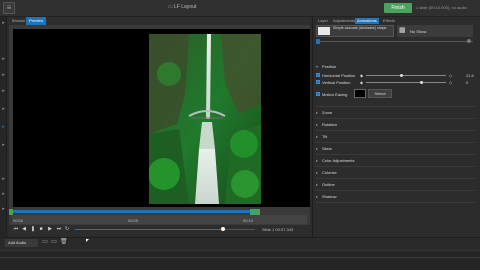 The height and width of the screenshot is (270, 480). What do you see at coordinates (435, 31) in the screenshot?
I see `no-show-option` at bounding box center [435, 31].